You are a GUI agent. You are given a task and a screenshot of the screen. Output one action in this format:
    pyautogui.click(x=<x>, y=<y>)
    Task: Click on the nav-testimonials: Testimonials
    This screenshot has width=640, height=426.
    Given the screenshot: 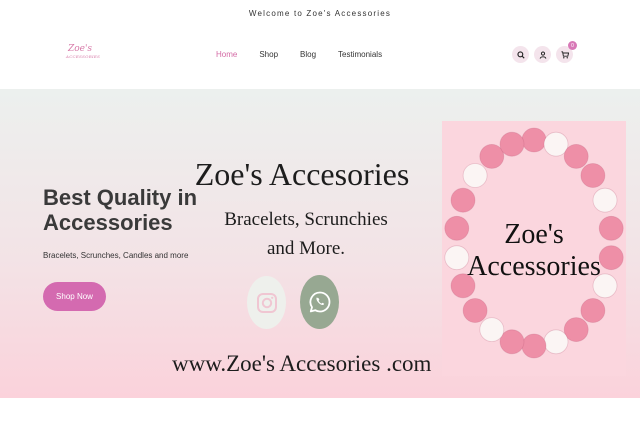 What is the action you would take?
    pyautogui.click(x=360, y=54)
    